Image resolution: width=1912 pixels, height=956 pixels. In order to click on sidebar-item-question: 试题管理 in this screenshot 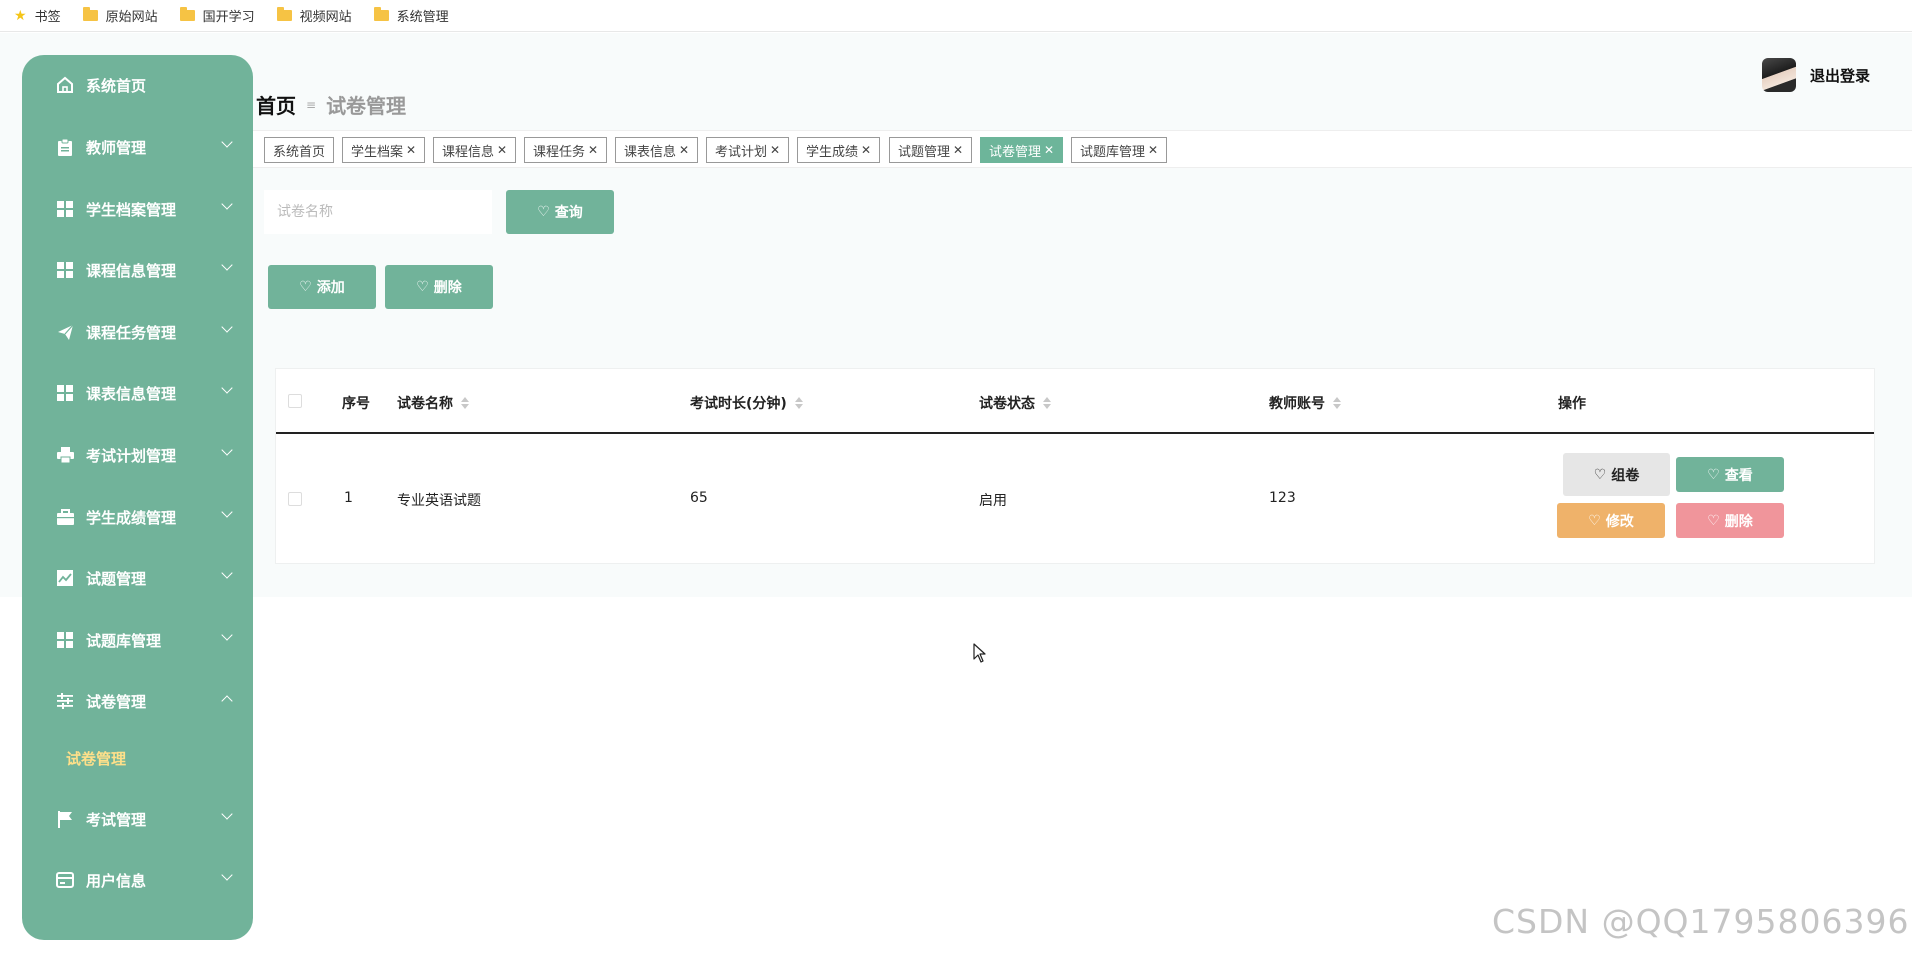, I will do `click(137, 578)`.